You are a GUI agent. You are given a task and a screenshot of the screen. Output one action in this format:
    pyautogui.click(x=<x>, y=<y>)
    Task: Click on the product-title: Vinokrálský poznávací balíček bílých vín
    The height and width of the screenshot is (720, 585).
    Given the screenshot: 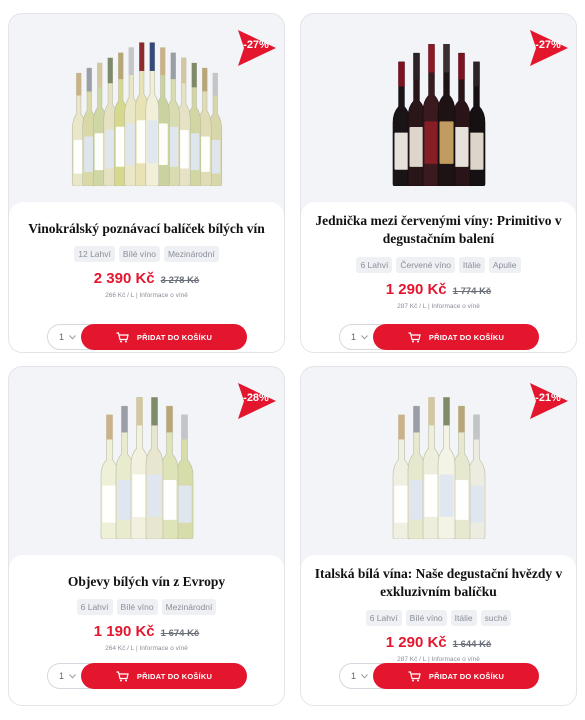 What is the action you would take?
    pyautogui.click(x=146, y=229)
    